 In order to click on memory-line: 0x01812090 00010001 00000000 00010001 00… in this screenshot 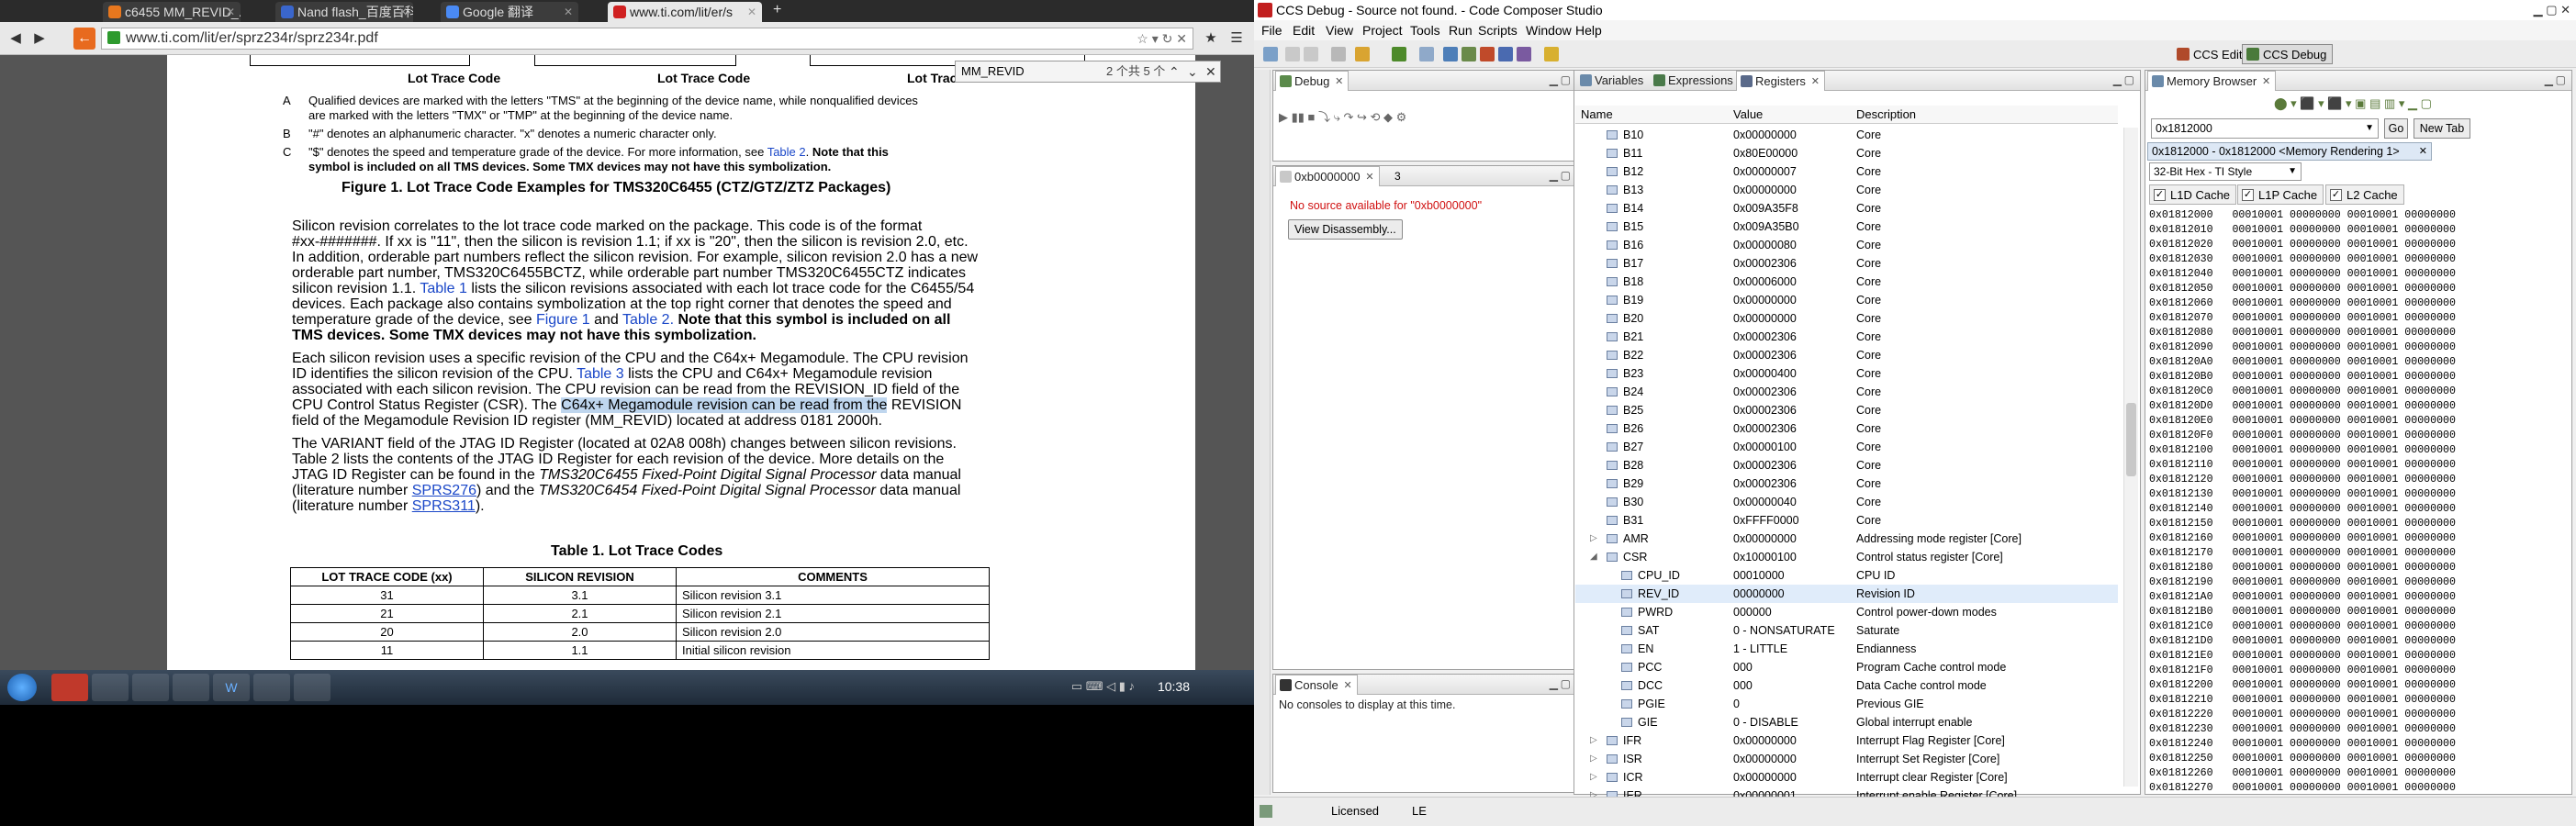, I will do `click(2357, 347)`.